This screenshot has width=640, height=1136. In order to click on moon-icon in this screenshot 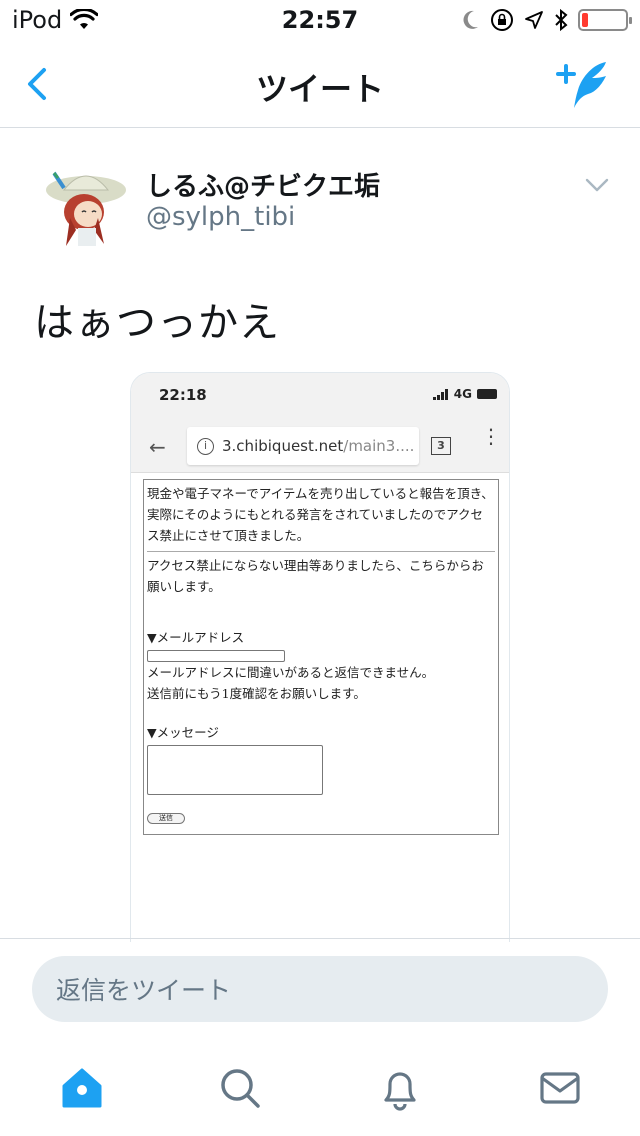, I will do `click(470, 19)`.